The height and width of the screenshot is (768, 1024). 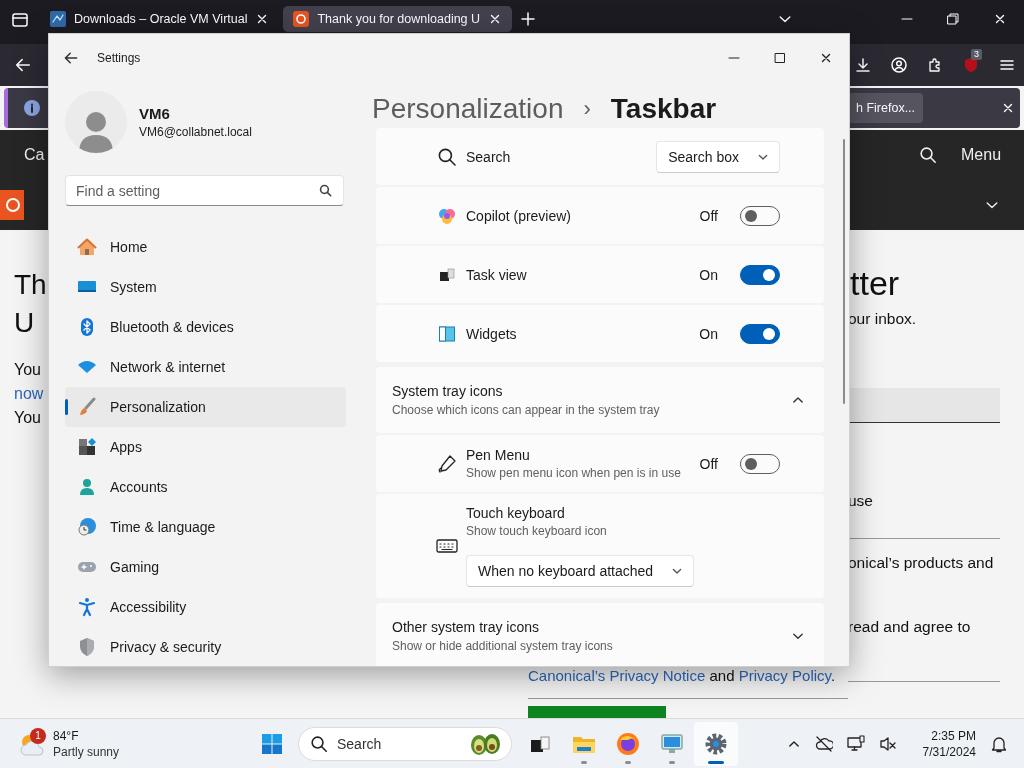 I want to click on body-text: onical’s products and, so click(x=921, y=563).